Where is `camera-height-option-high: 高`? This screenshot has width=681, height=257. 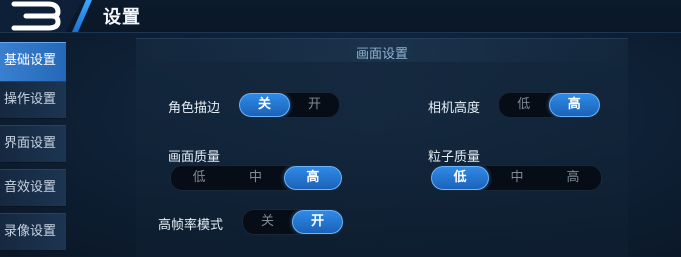
camera-height-option-high: 高 is located at coordinates (574, 105).